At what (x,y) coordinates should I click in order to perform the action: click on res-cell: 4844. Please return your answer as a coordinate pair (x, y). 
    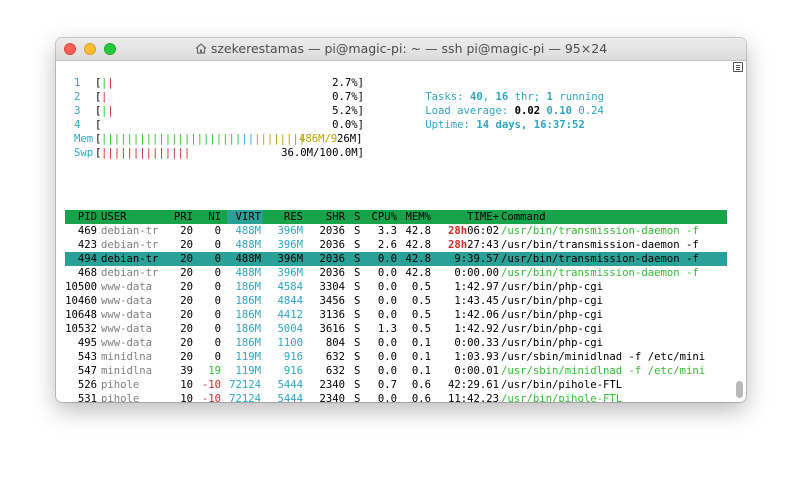
    Looking at the image, I should click on (290, 301).